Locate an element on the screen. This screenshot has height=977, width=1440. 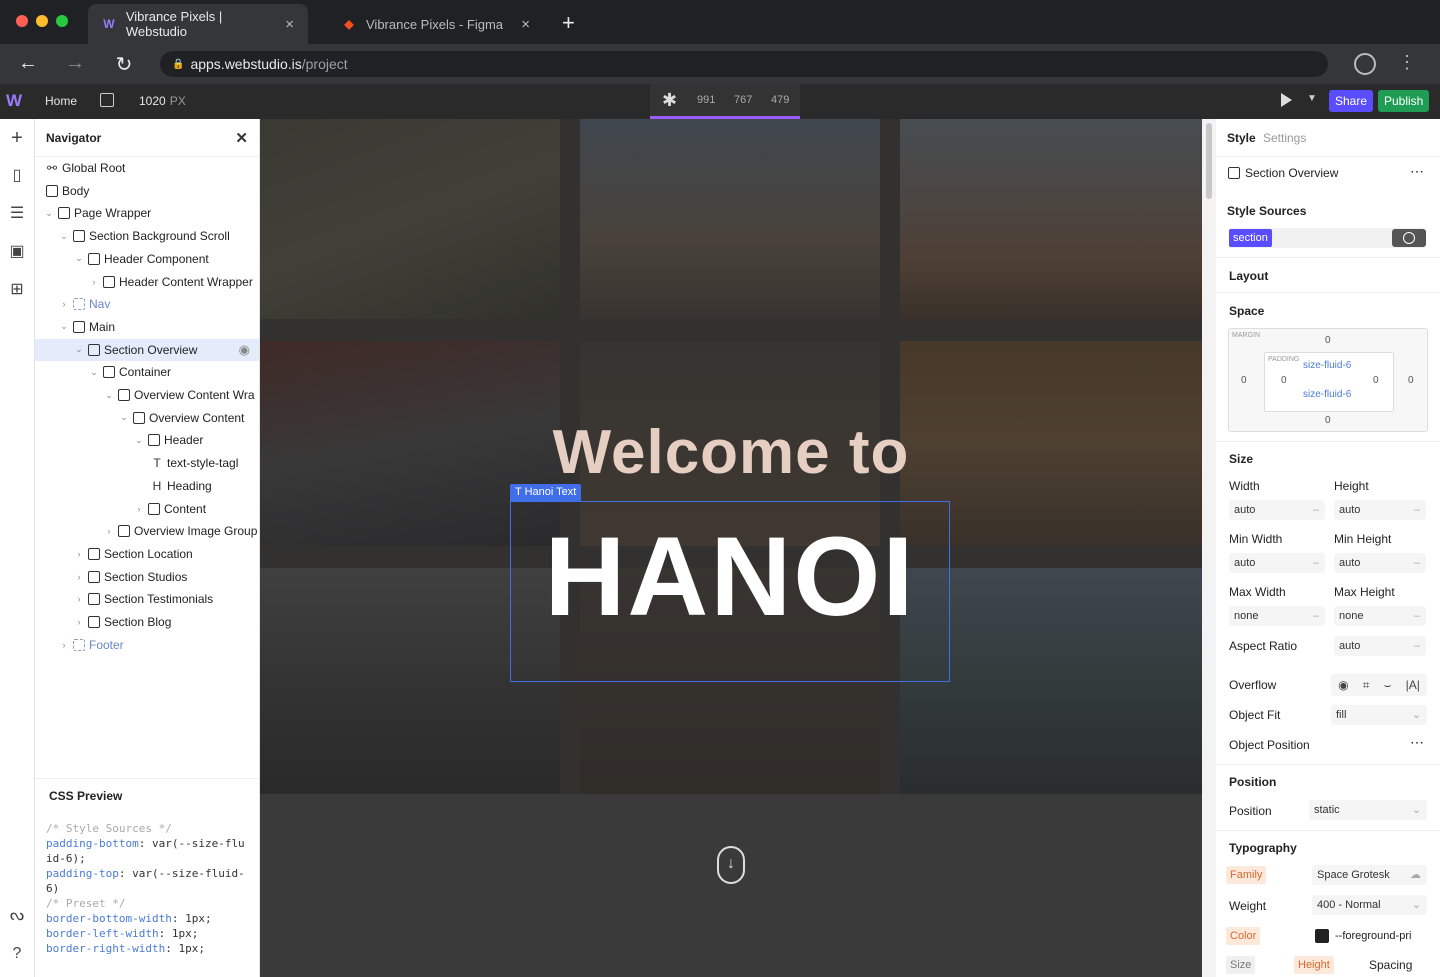
close-window-icon is located at coordinates (22, 21).